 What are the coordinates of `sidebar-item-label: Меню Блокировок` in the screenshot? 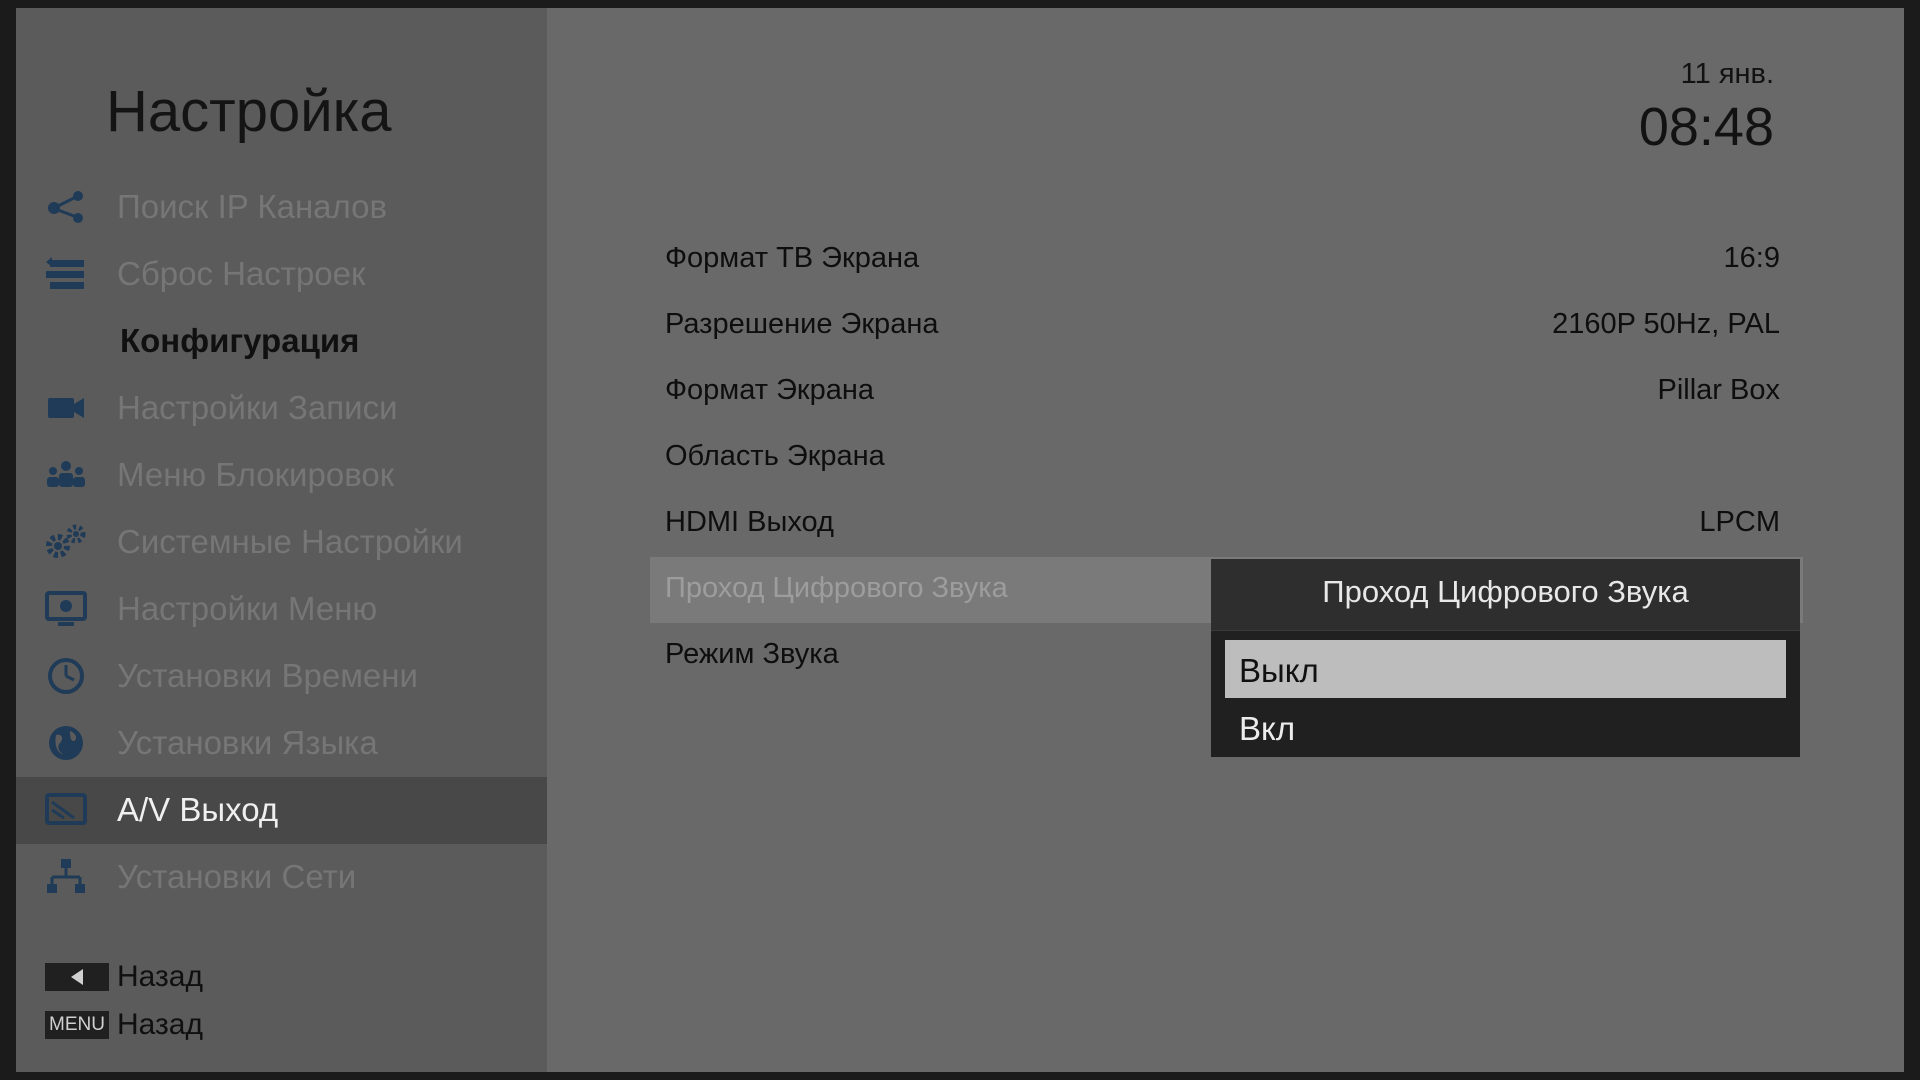 It's located at (256, 474).